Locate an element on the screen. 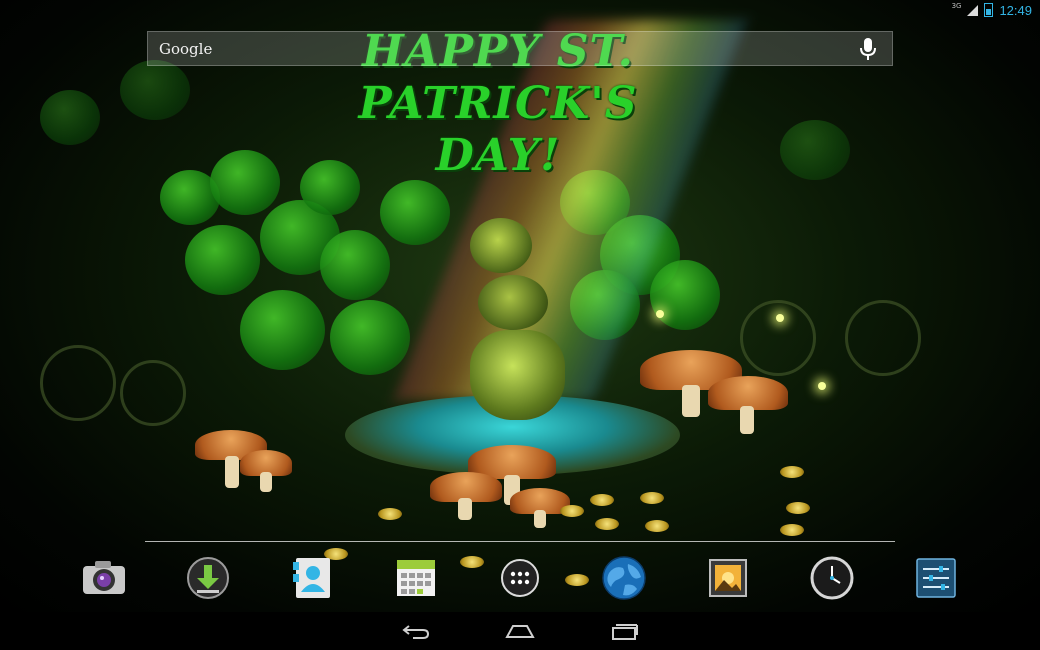 The height and width of the screenshot is (650, 1040). clock-app-button is located at coordinates (832, 578).